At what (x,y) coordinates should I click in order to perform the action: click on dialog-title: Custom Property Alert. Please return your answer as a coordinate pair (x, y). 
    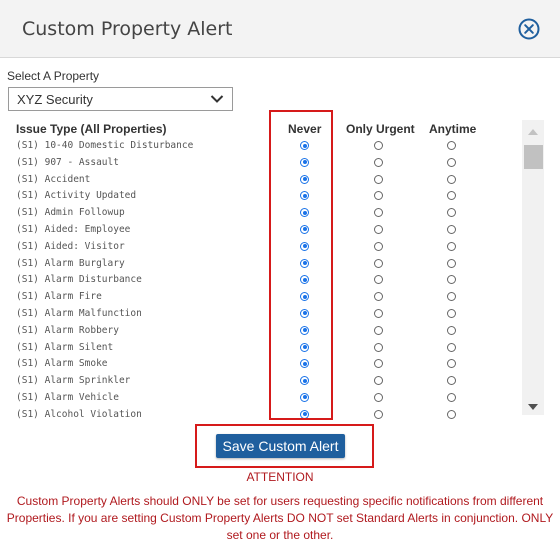
    Looking at the image, I should click on (127, 29).